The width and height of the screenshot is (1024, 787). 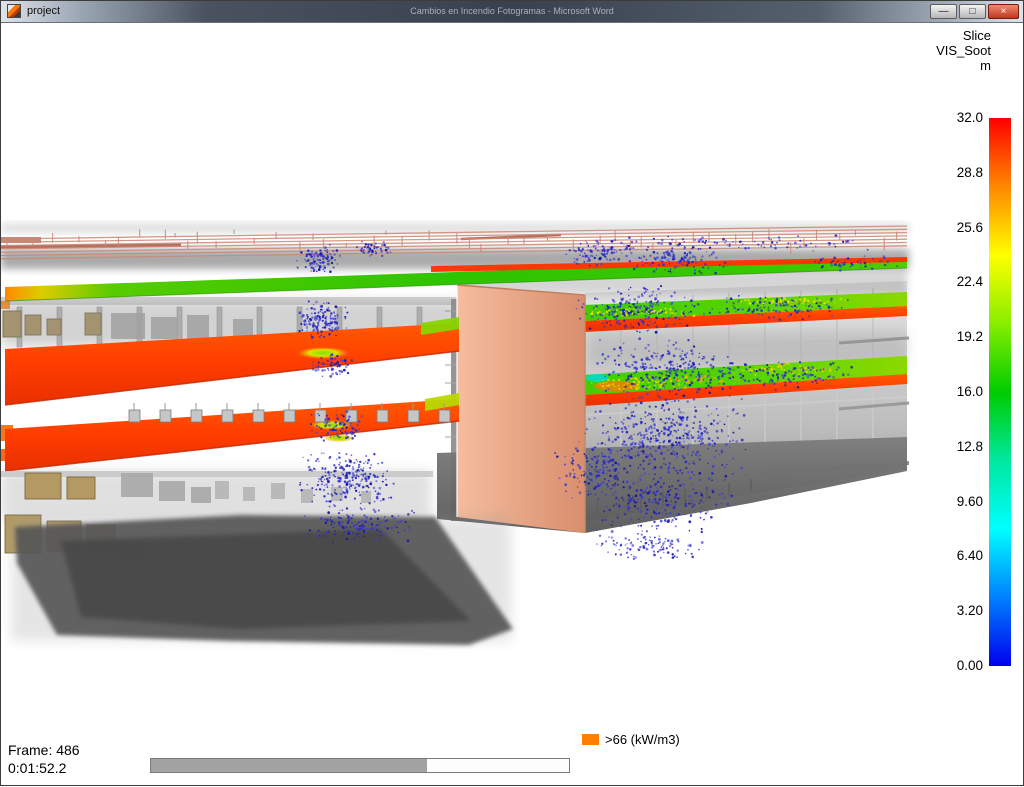 I want to click on colorbar-tick-label: 6.40, so click(x=970, y=555).